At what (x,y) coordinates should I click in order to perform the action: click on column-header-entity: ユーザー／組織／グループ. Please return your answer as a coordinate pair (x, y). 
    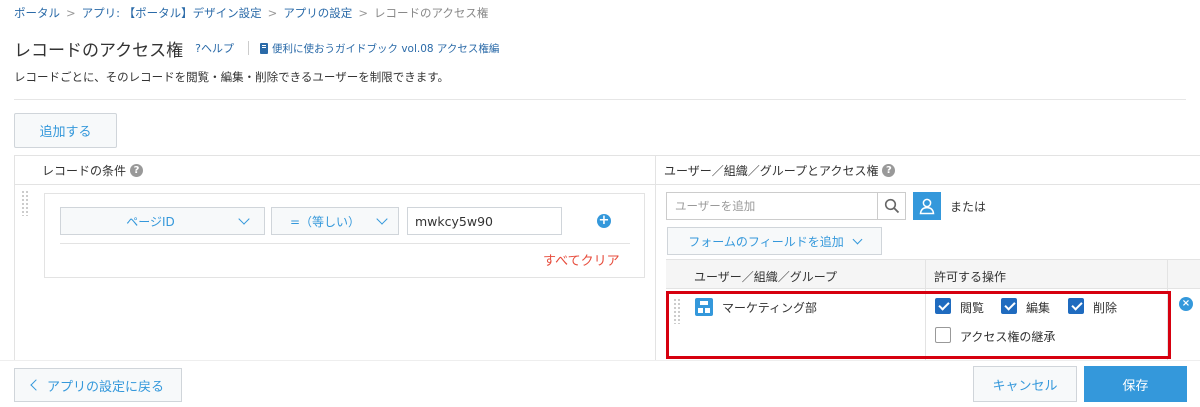
    Looking at the image, I should click on (766, 277).